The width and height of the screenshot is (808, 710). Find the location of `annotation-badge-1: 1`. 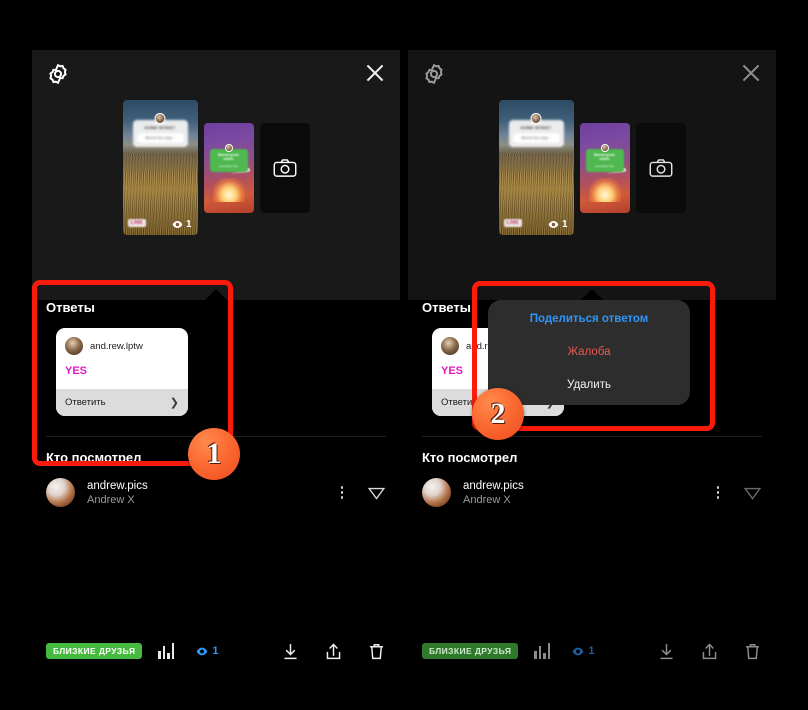

annotation-badge-1: 1 is located at coordinates (214, 454).